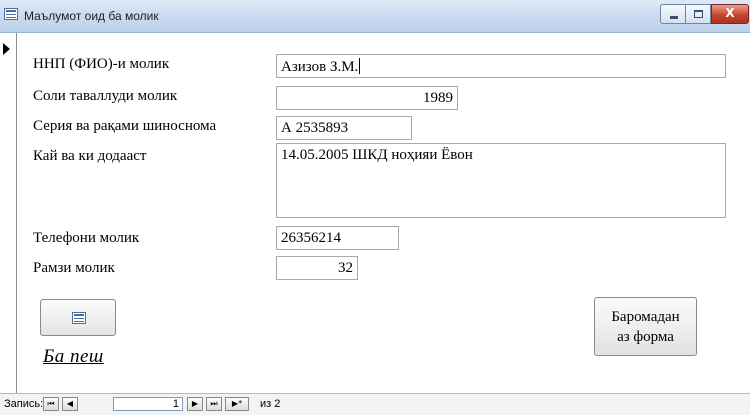 This screenshot has height=415, width=750. What do you see at coordinates (91, 16) in the screenshot?
I see `window-title: Маълумот оид ба молик` at bounding box center [91, 16].